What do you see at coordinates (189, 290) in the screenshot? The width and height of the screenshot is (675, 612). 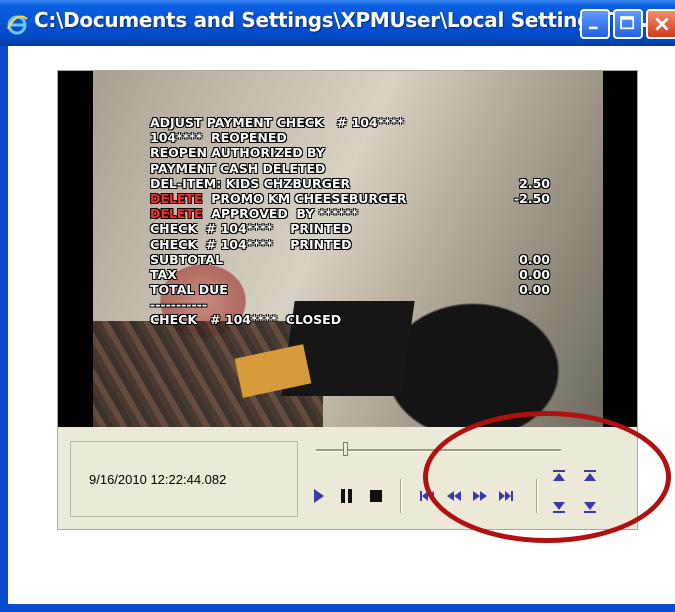 I see `osd-line-text: TOTAL DUE` at bounding box center [189, 290].